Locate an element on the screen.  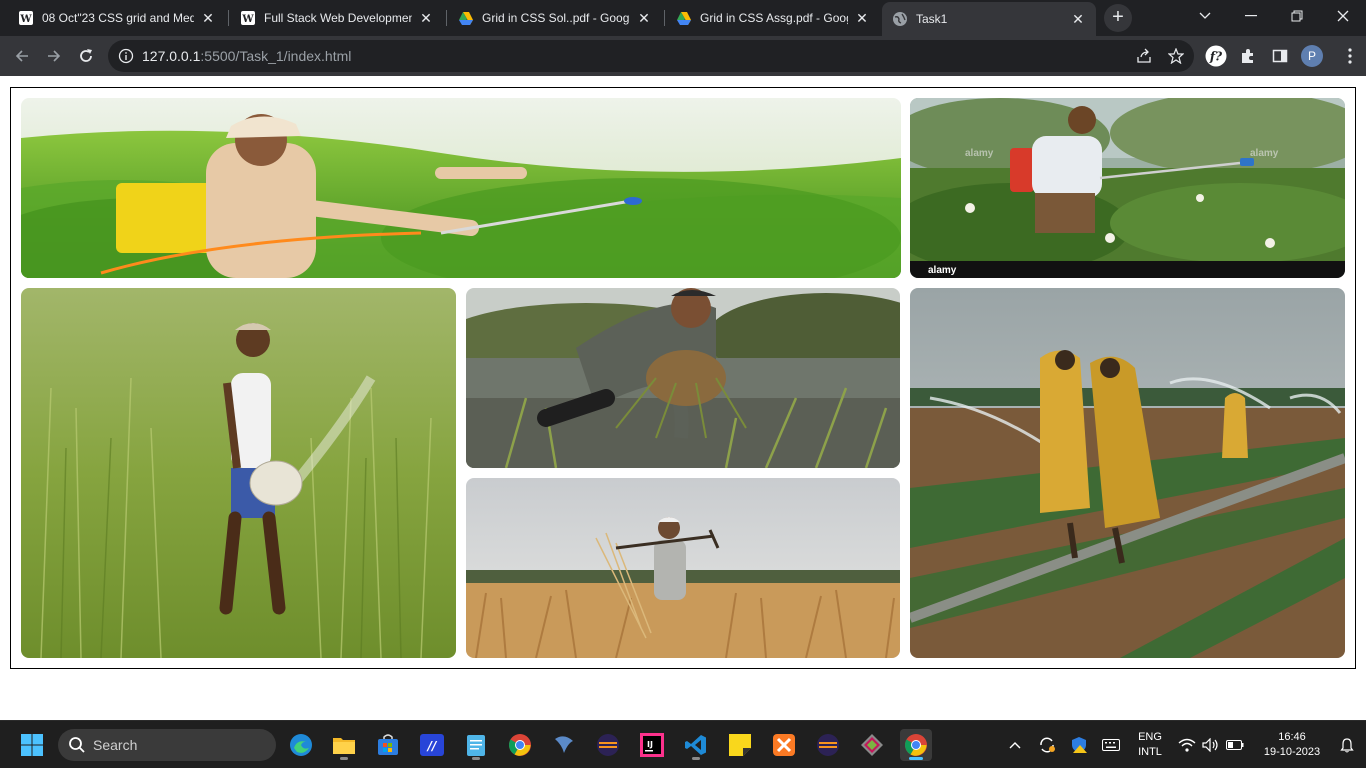
notepad-icon is located at coordinates (476, 745).